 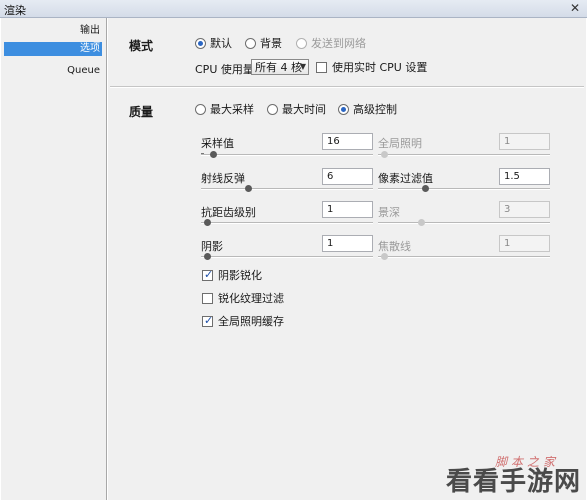 I want to click on mode-radio-default: 默认, so click(x=213, y=43).